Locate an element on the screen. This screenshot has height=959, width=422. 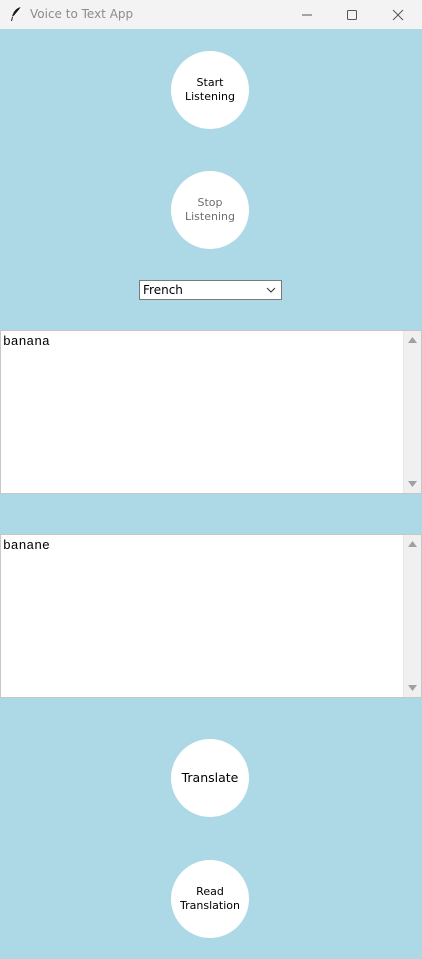
chevron-down-icon is located at coordinates (271, 290).